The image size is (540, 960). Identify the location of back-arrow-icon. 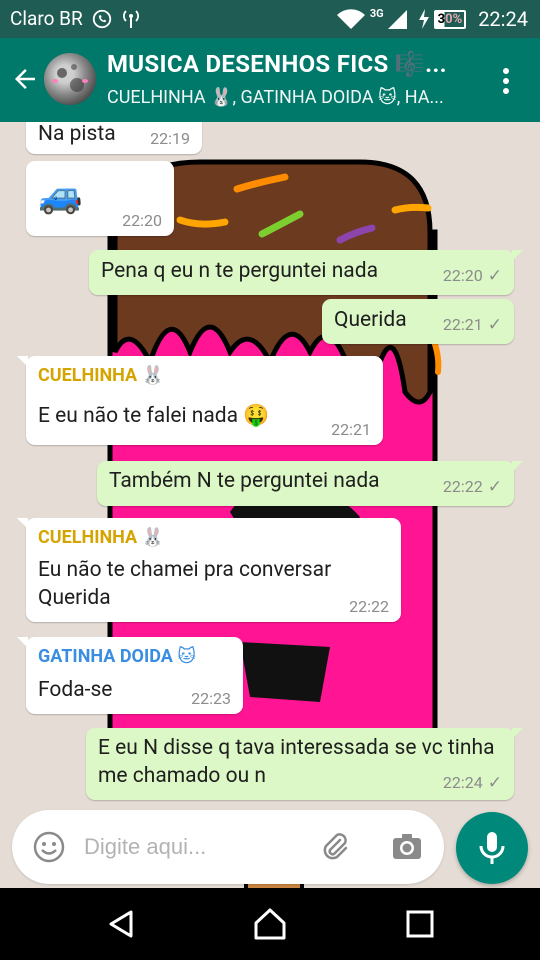
(25, 79).